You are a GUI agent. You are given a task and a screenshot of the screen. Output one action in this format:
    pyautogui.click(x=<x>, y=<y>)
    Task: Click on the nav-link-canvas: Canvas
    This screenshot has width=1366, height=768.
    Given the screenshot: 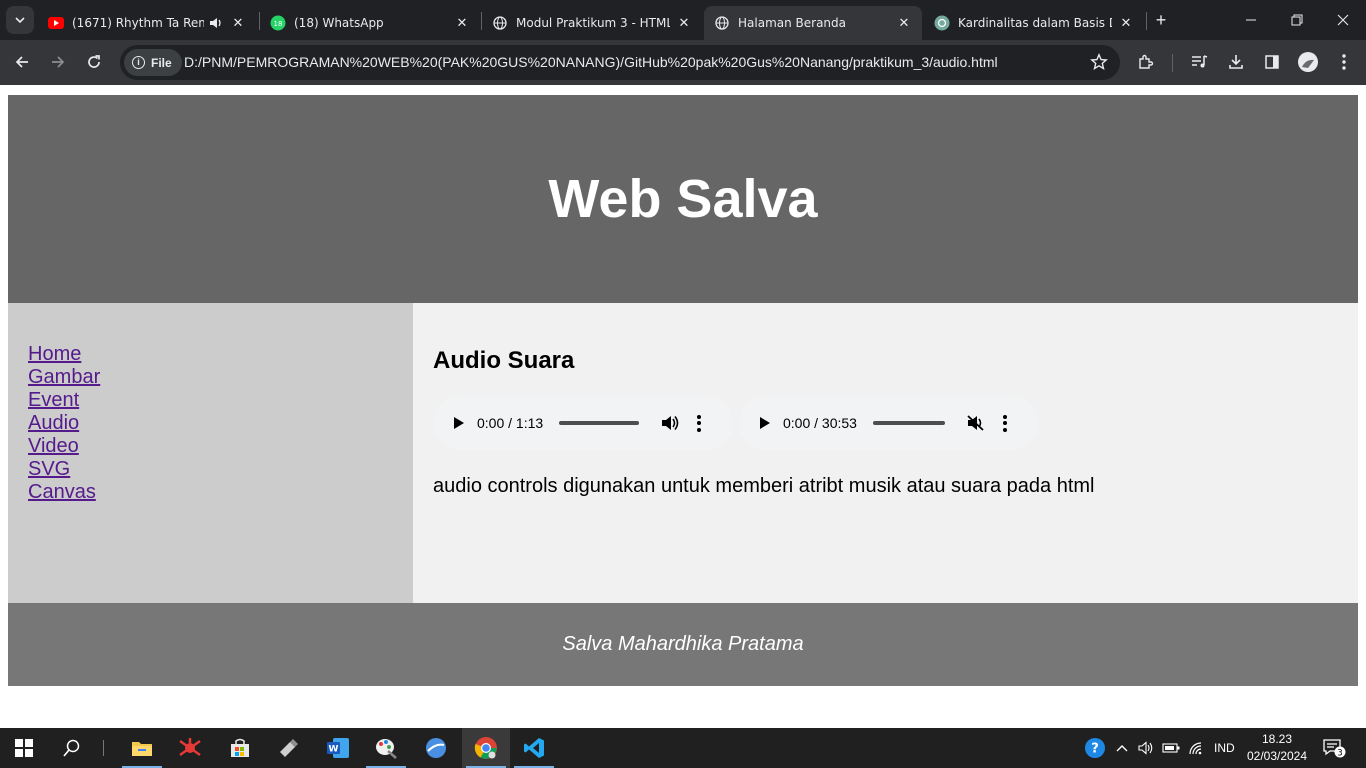 What is the action you would take?
    pyautogui.click(x=210, y=492)
    